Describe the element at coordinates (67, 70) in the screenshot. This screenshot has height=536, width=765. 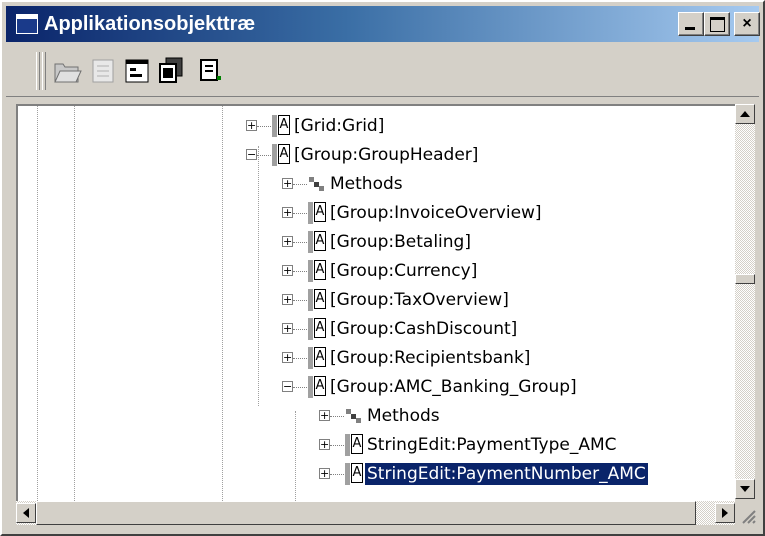
I see `open-button` at that location.